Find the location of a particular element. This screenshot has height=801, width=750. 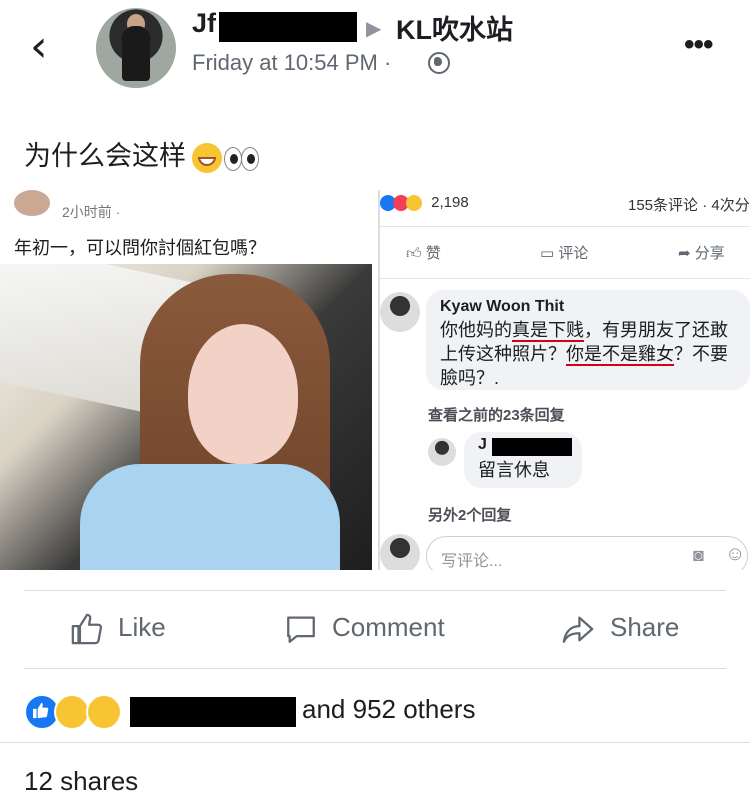

shared-comment-share-count: 155条评论 · 4次分 is located at coordinates (689, 205).